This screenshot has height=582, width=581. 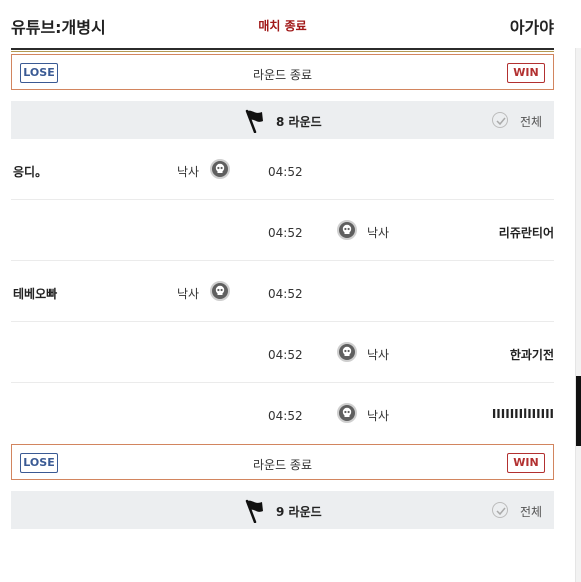 I want to click on event-row: 응디。 낙사 04:52, so click(x=282, y=169).